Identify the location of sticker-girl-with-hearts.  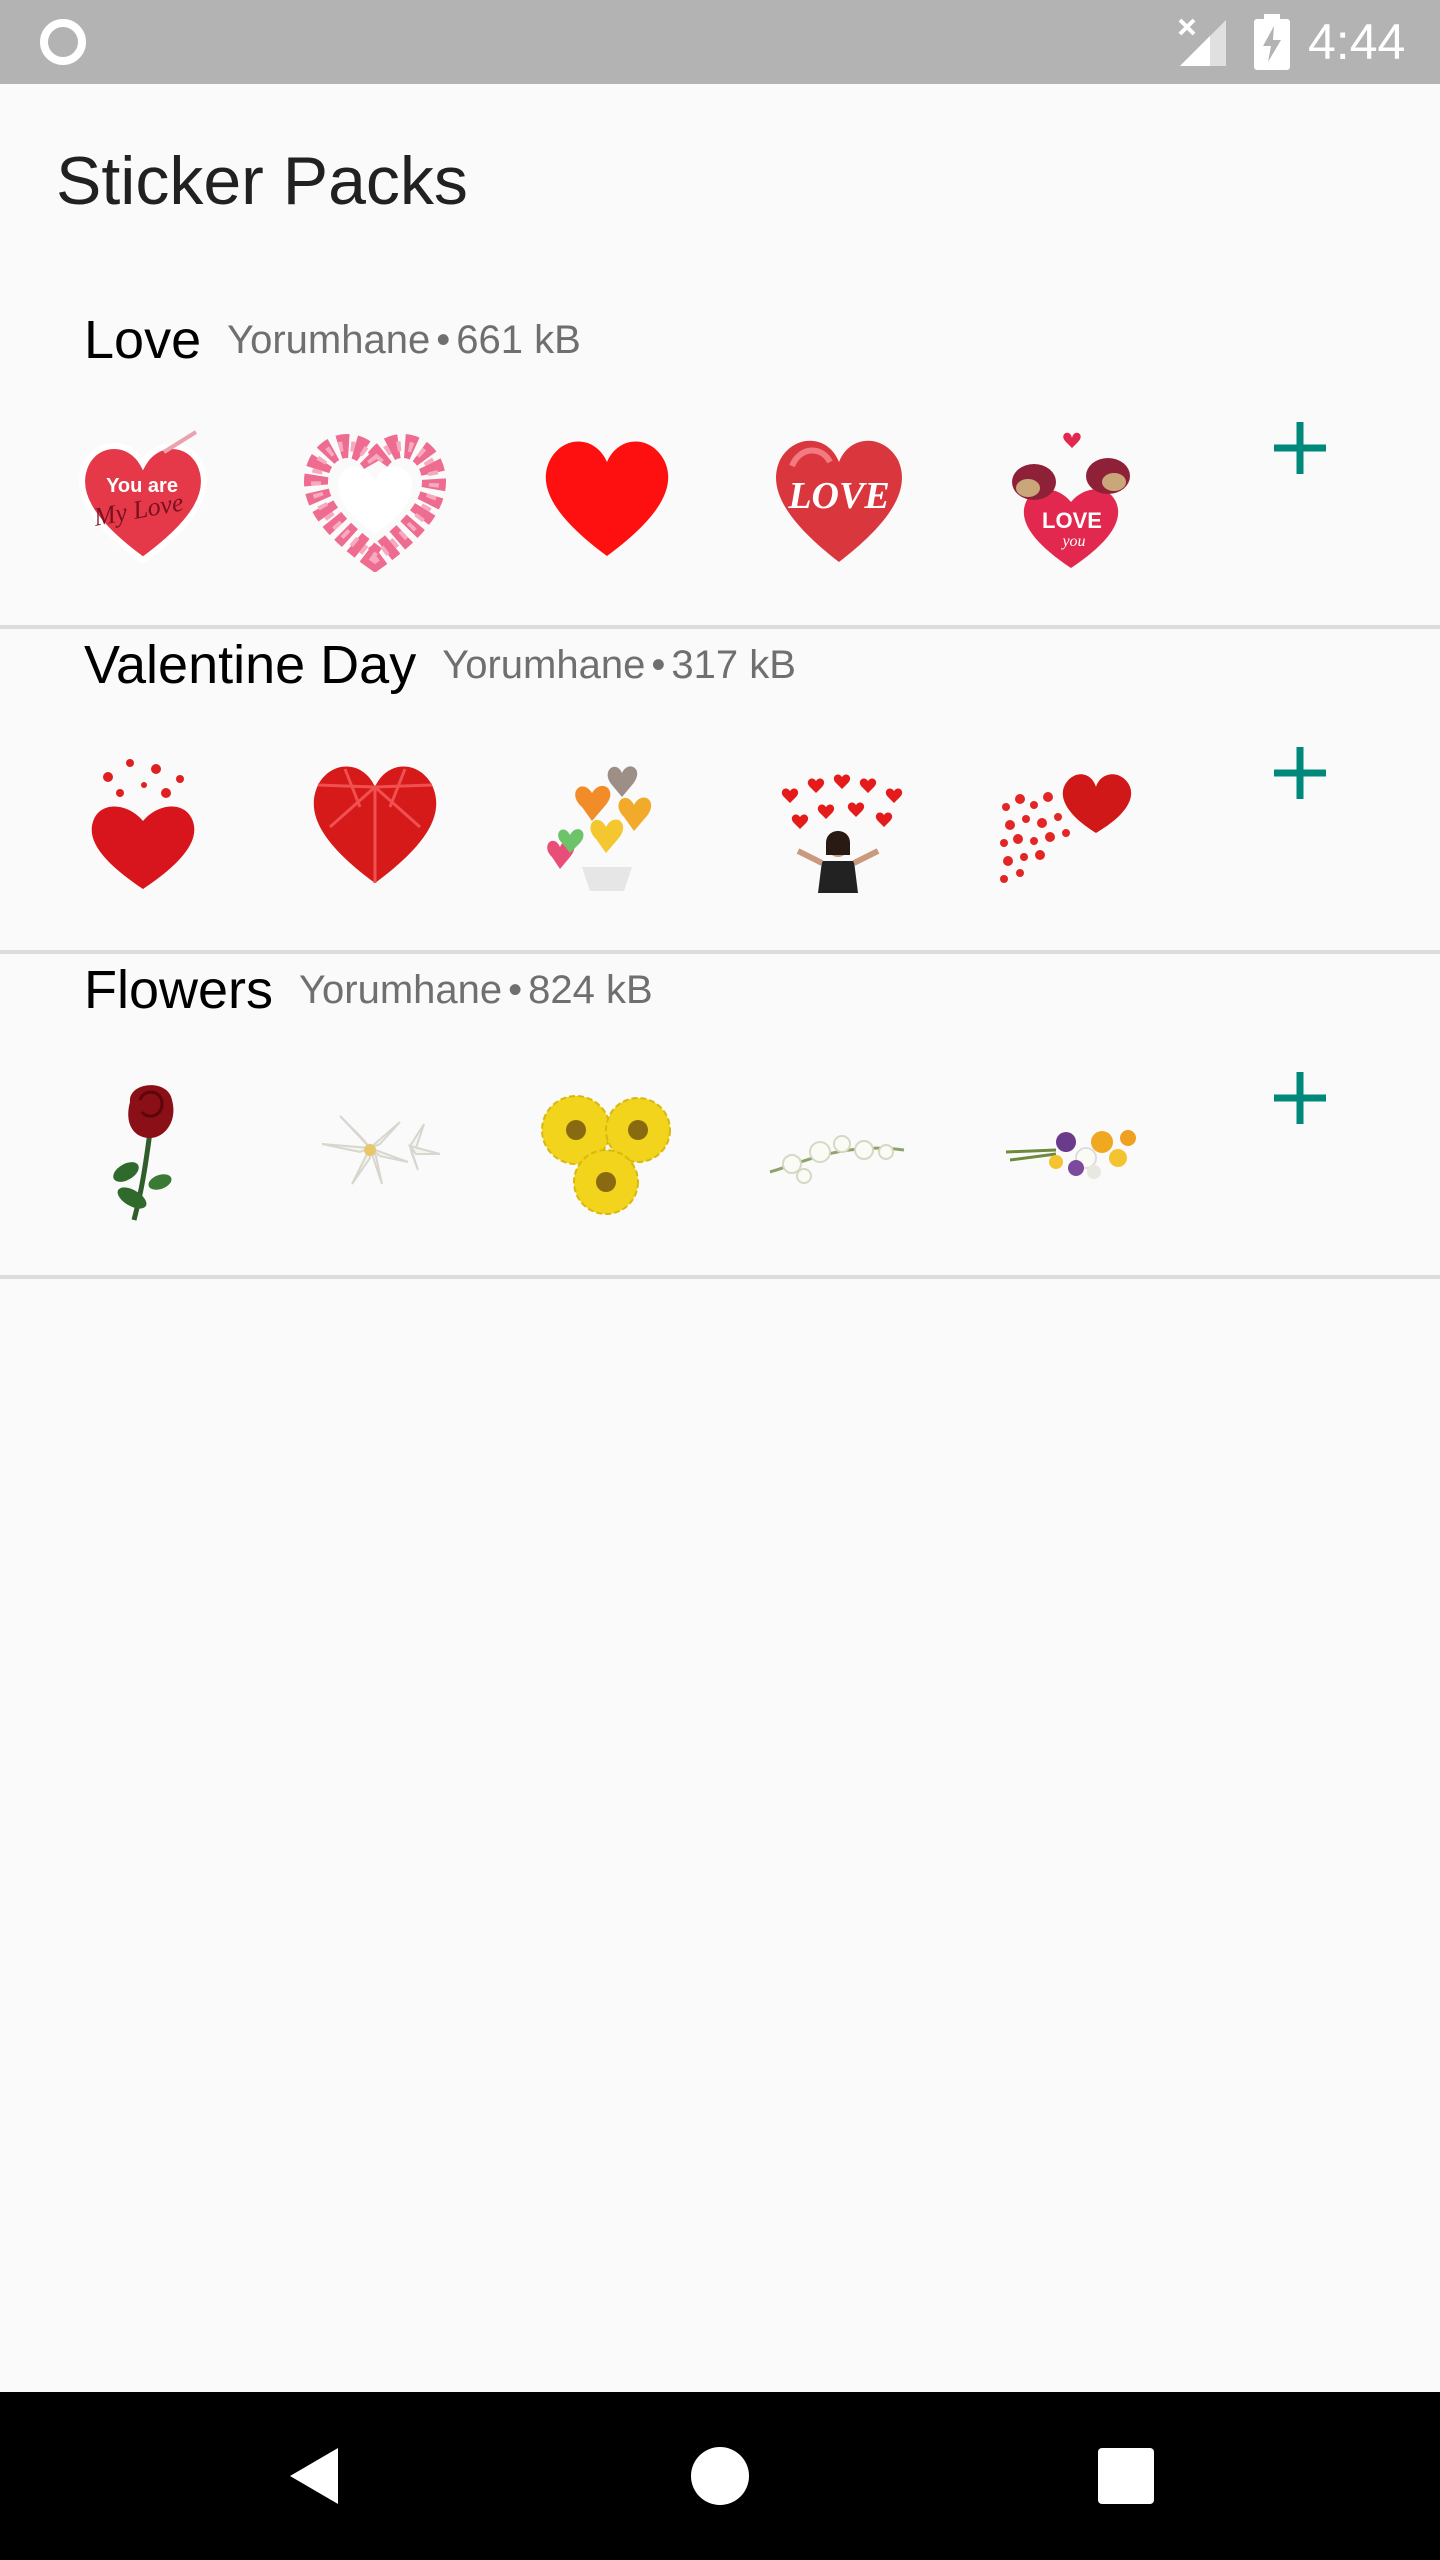
(839, 822).